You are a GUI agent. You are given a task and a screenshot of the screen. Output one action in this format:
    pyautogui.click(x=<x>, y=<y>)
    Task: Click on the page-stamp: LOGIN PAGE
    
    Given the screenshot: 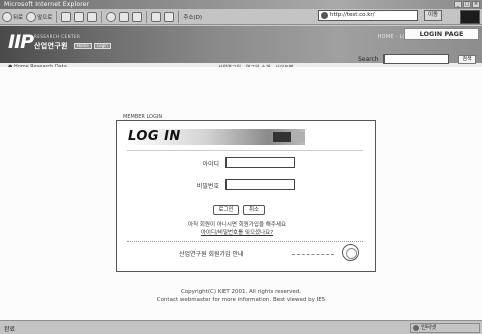 What is the action you would take?
    pyautogui.click(x=441, y=34)
    